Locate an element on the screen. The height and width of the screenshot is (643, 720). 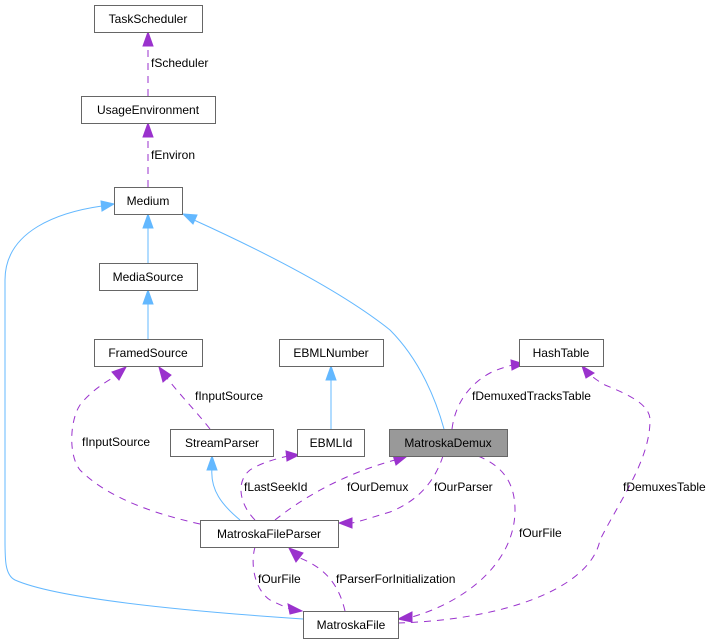
node-framedsource: FramedSource is located at coordinates (148, 353).